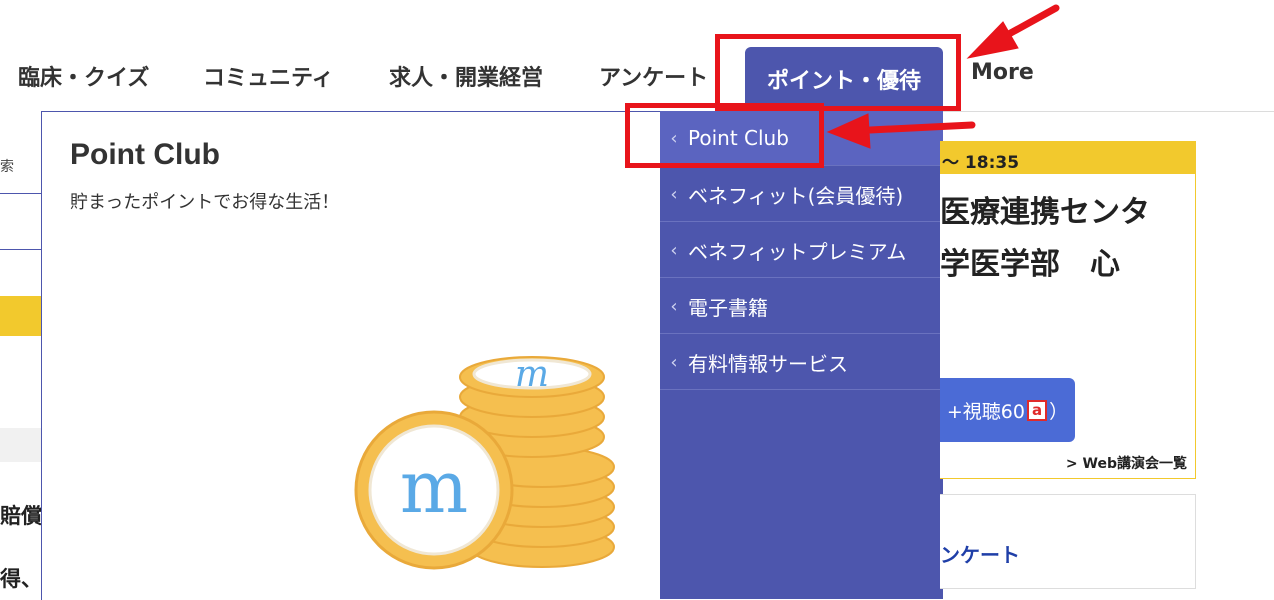  I want to click on nav-item-clinical-quiz: 臨床・クイズ, so click(83, 76).